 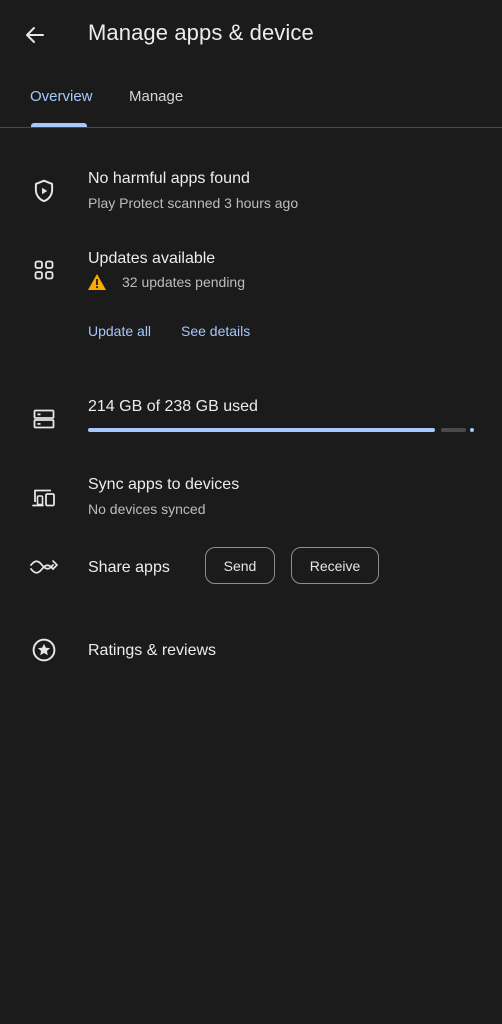 I want to click on page-title: Manage apps & device, so click(x=201, y=32).